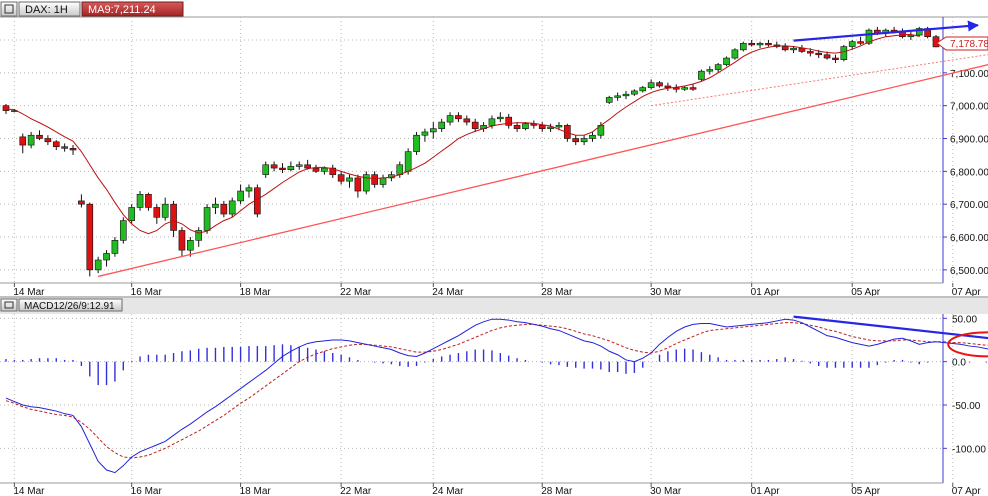 This screenshot has height=496, width=988. Describe the element at coordinates (666, 491) in the screenshot. I see `macd-x-tick-label: 30 Mar` at that location.